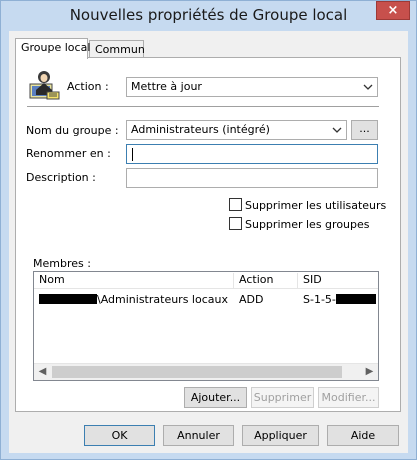 Image resolution: width=417 pixels, height=460 pixels. What do you see at coordinates (119, 435) in the screenshot?
I see `ok-button: OK` at bounding box center [119, 435].